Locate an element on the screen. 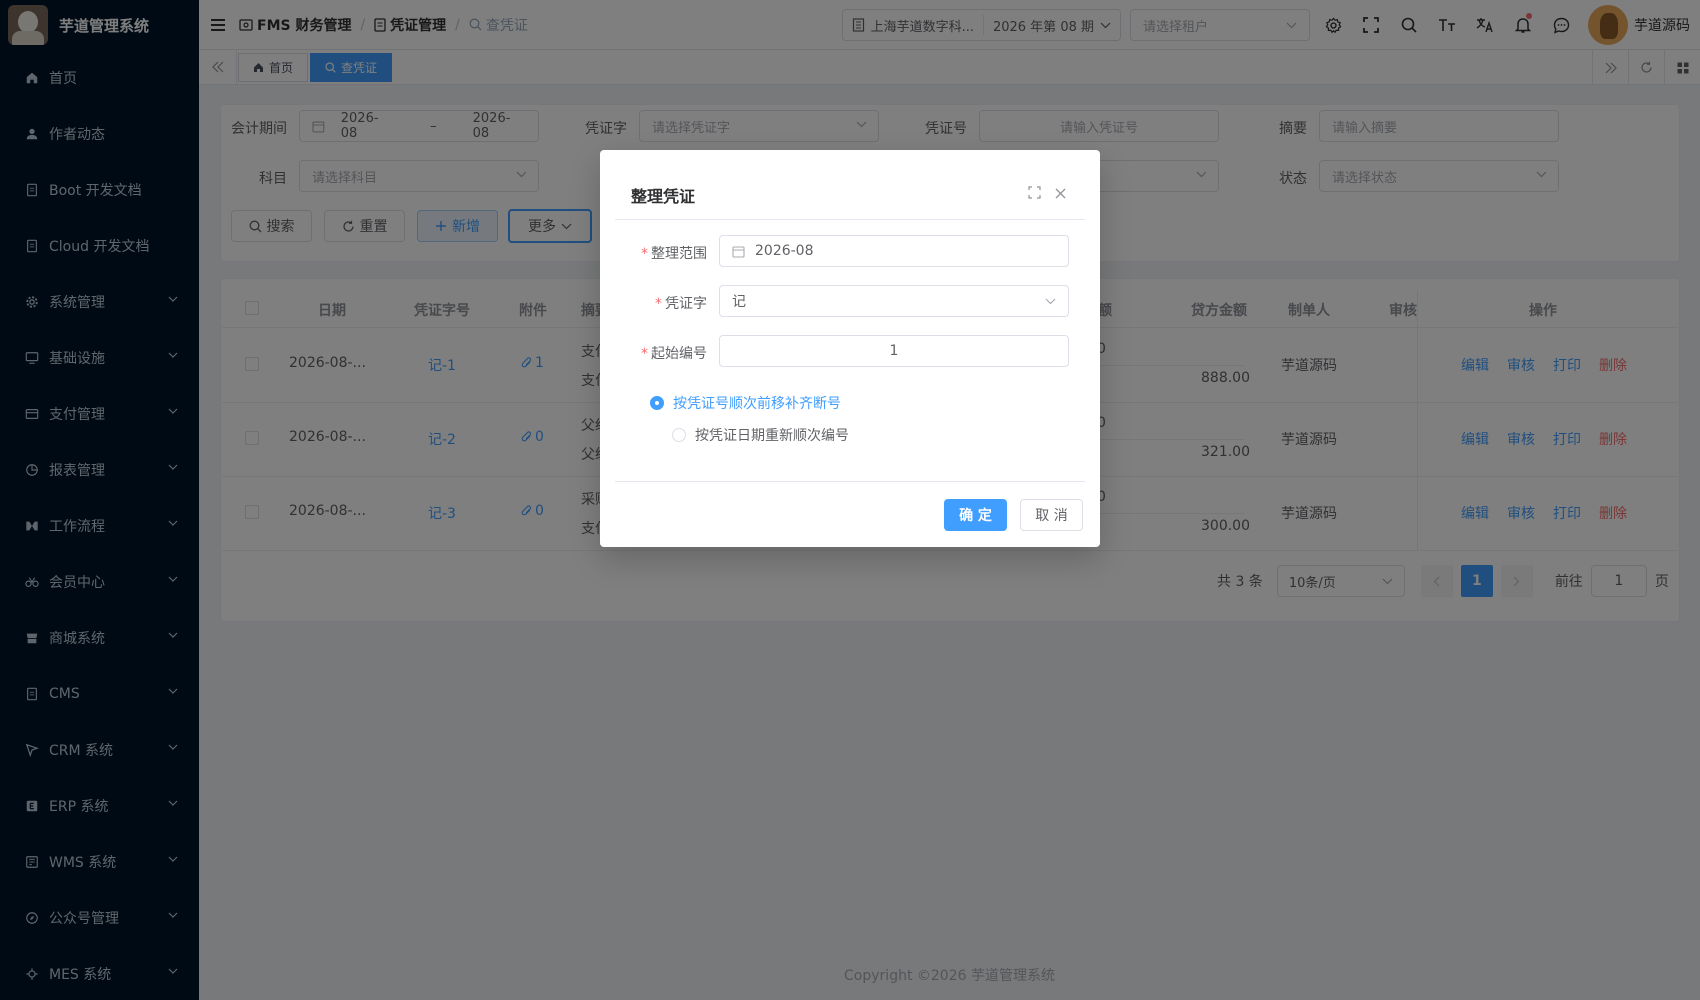 The width and height of the screenshot is (1700, 1000). dialog-title: 整理凭证 is located at coordinates (663, 196).